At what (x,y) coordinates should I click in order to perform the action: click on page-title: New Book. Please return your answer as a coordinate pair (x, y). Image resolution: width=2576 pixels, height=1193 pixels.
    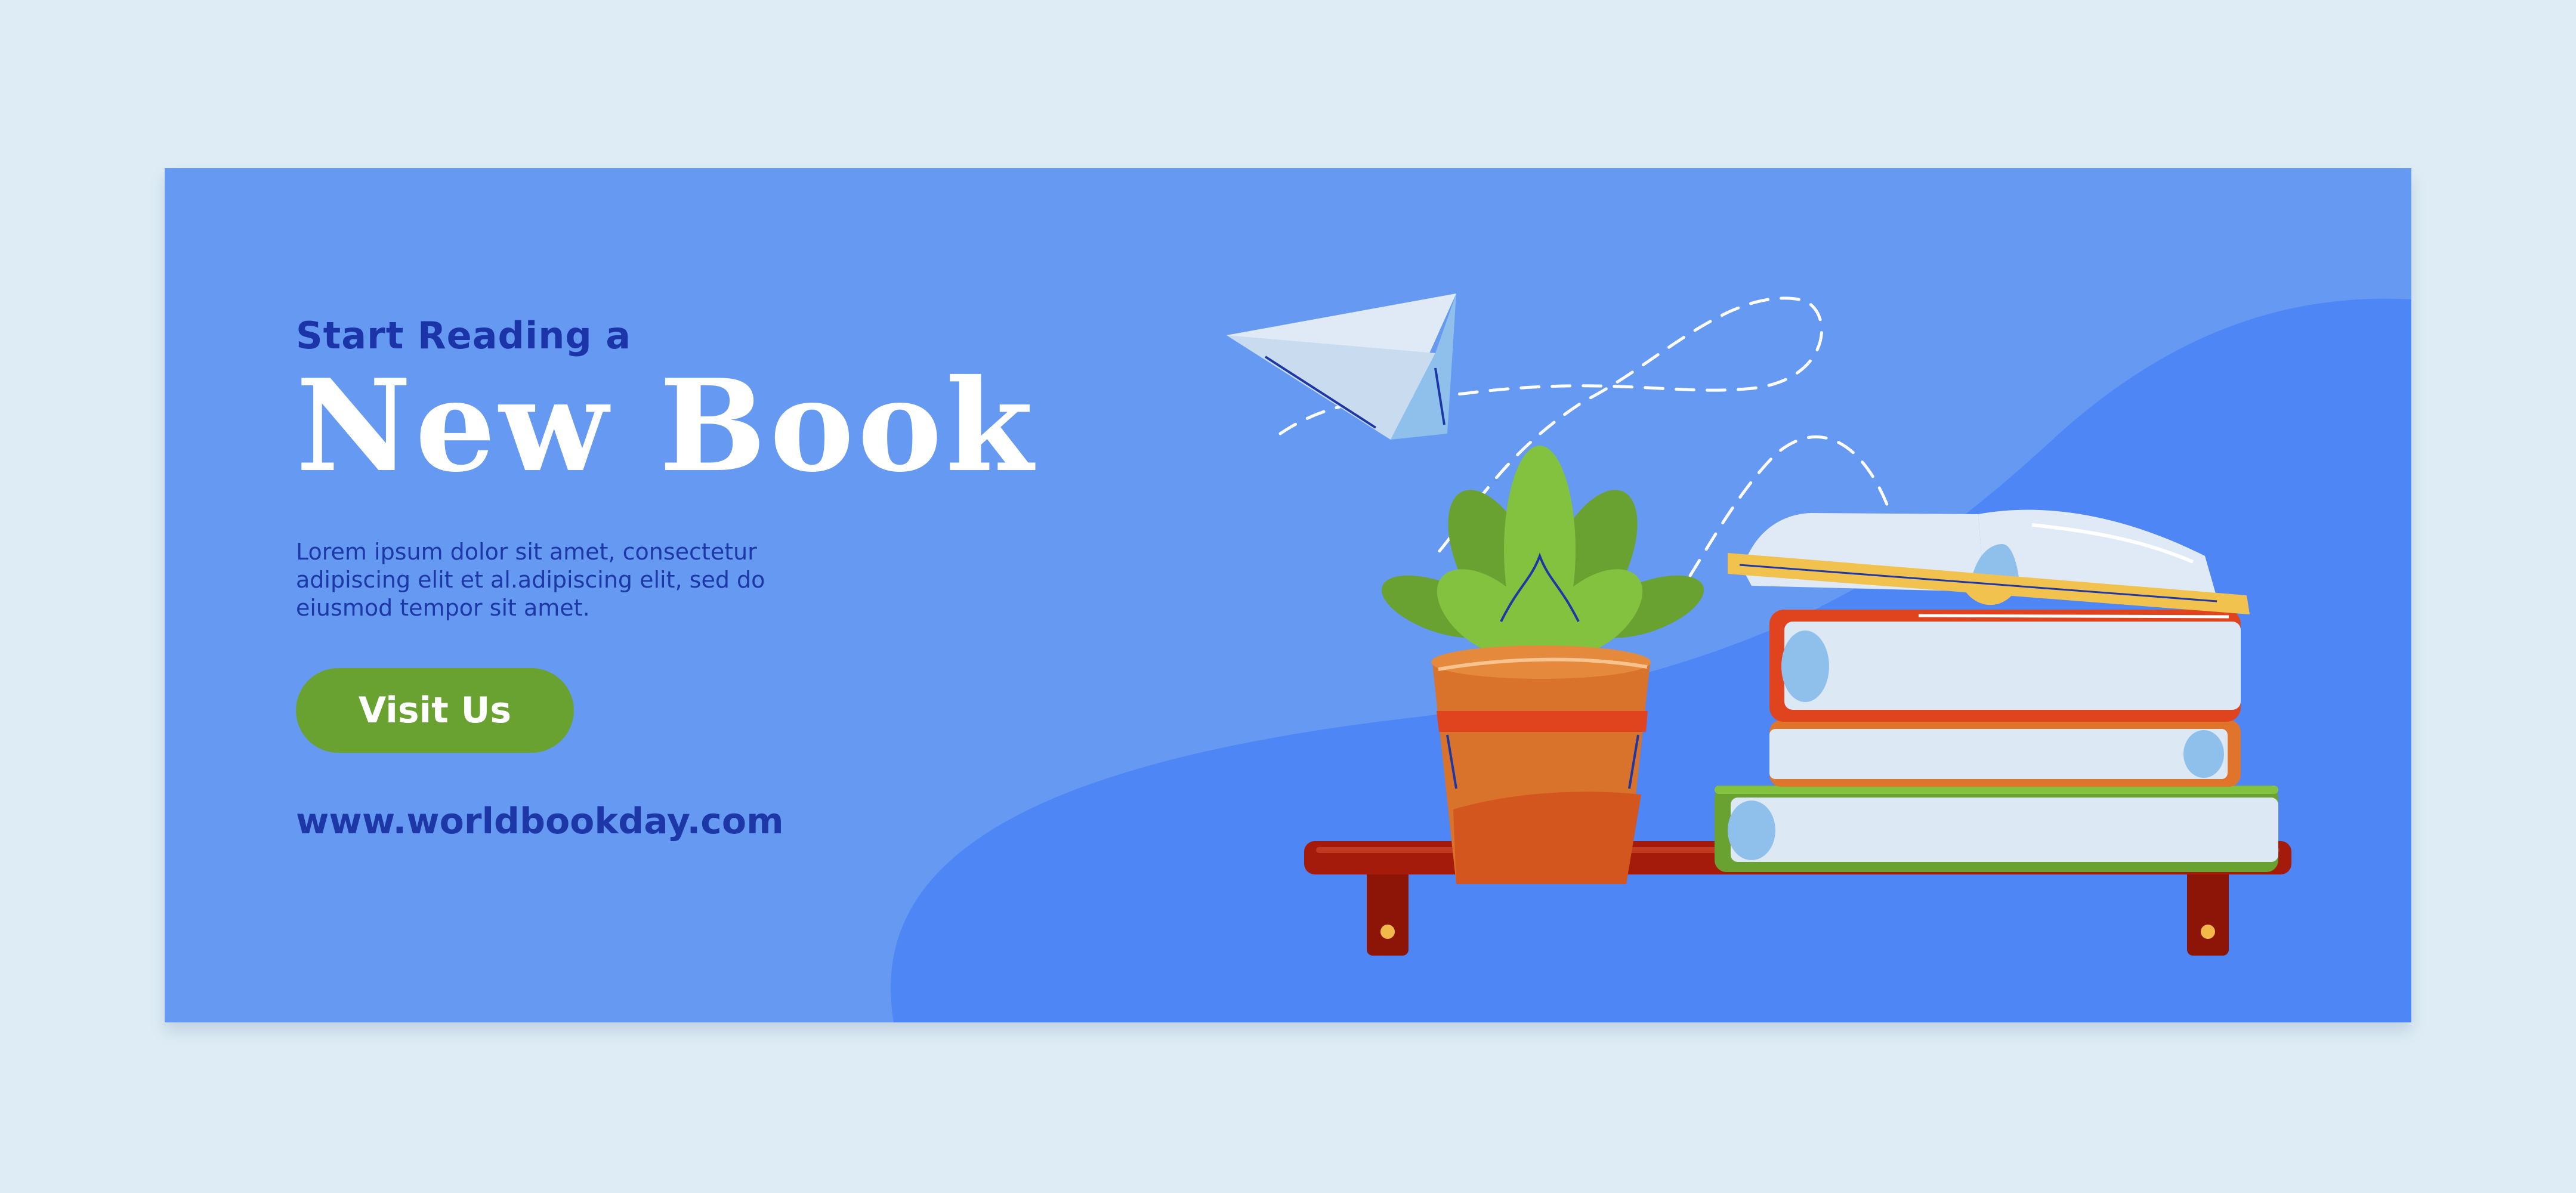
    Looking at the image, I should click on (667, 425).